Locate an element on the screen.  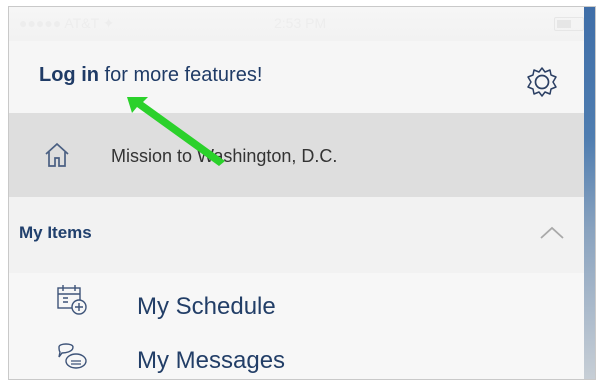
chevron-up-icon is located at coordinates (552, 233).